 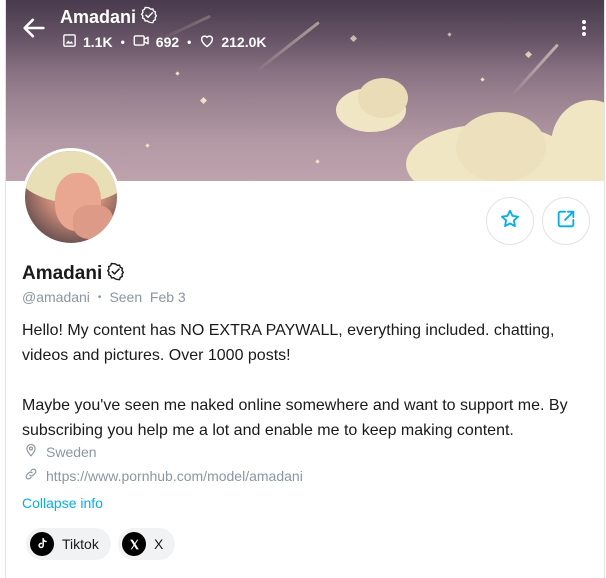 What do you see at coordinates (34, 28) in the screenshot?
I see `back-arrow-icon` at bounding box center [34, 28].